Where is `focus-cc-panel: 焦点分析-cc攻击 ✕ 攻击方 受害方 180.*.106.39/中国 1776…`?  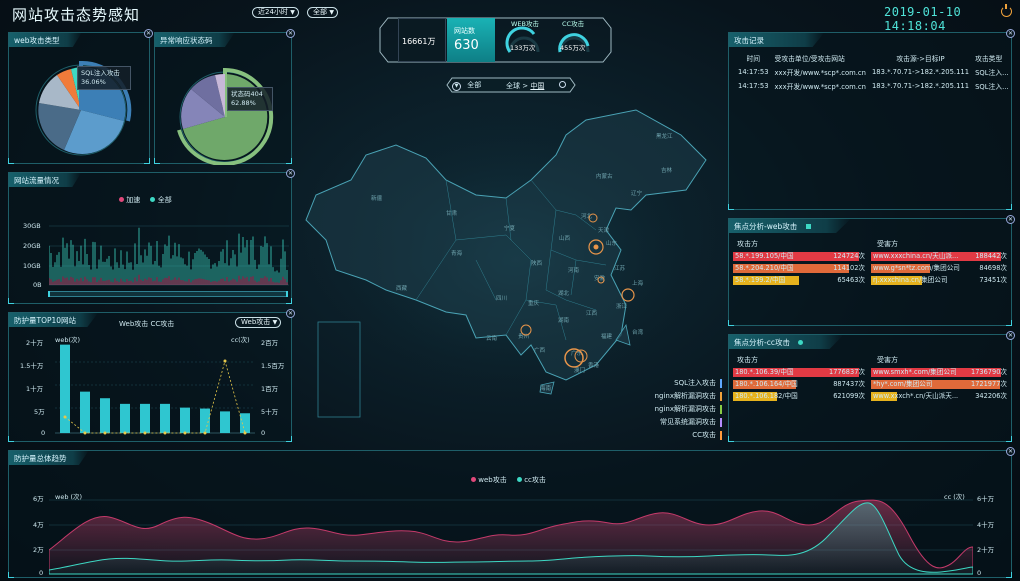
focus-cc-panel: 焦点分析-cc攻击 ✕ 攻击方 受害方 180.*.106.39/中国 1776… is located at coordinates (871, 386).